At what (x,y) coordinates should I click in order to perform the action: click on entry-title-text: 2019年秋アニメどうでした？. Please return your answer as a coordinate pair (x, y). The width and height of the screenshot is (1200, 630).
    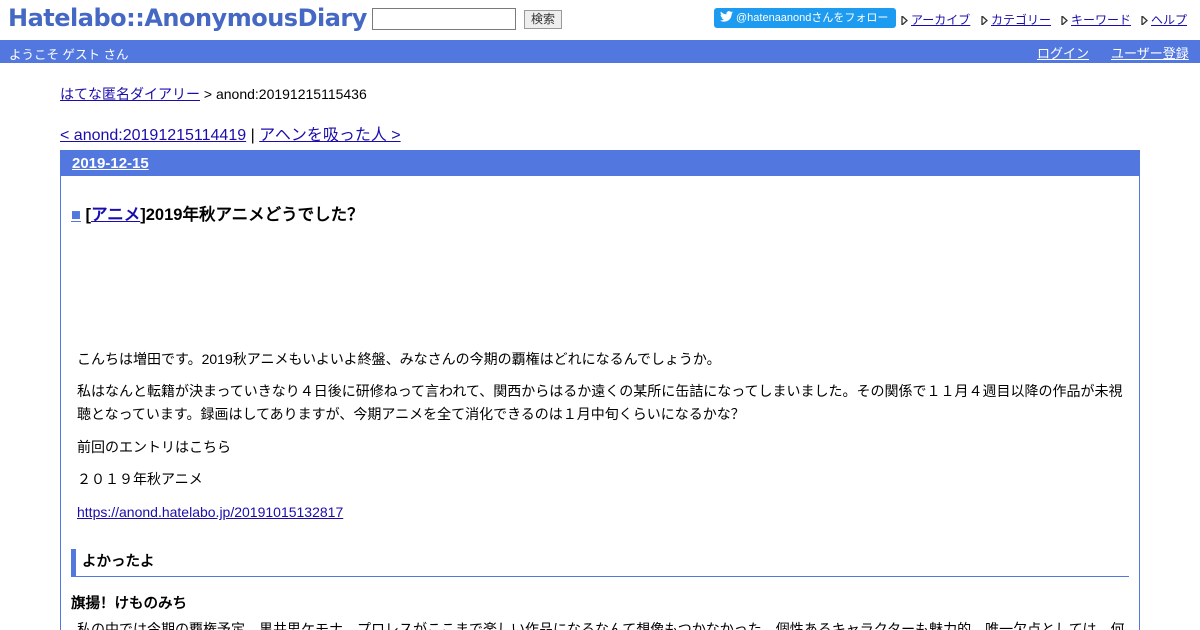
    Looking at the image, I should click on (254, 215).